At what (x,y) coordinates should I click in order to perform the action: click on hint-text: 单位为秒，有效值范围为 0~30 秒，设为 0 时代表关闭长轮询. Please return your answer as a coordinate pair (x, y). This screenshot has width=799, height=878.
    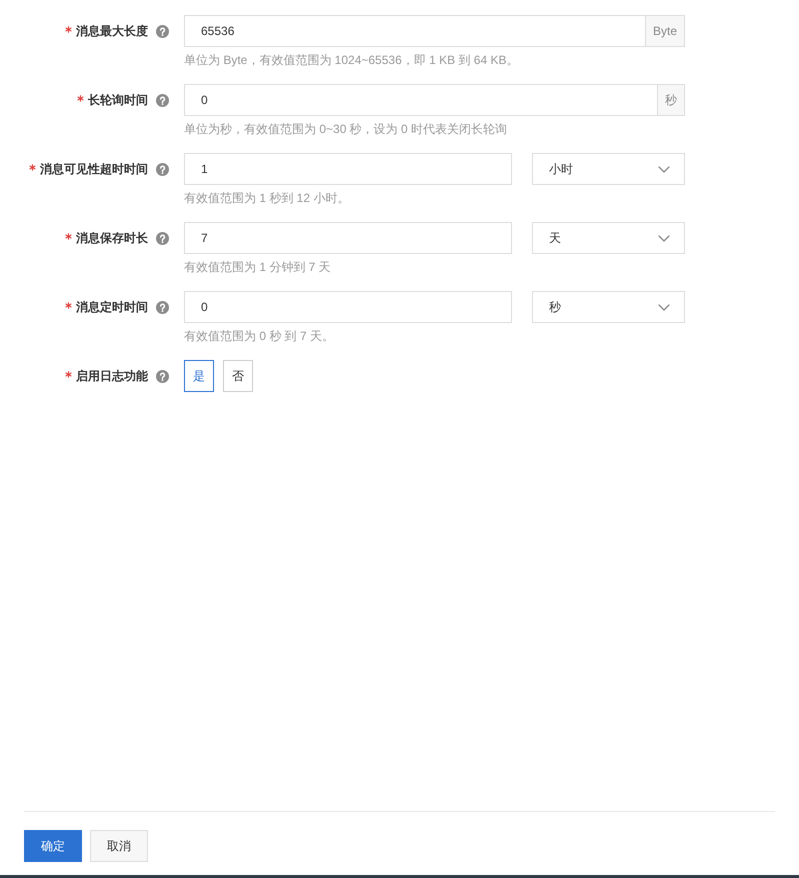
    Looking at the image, I should click on (346, 129).